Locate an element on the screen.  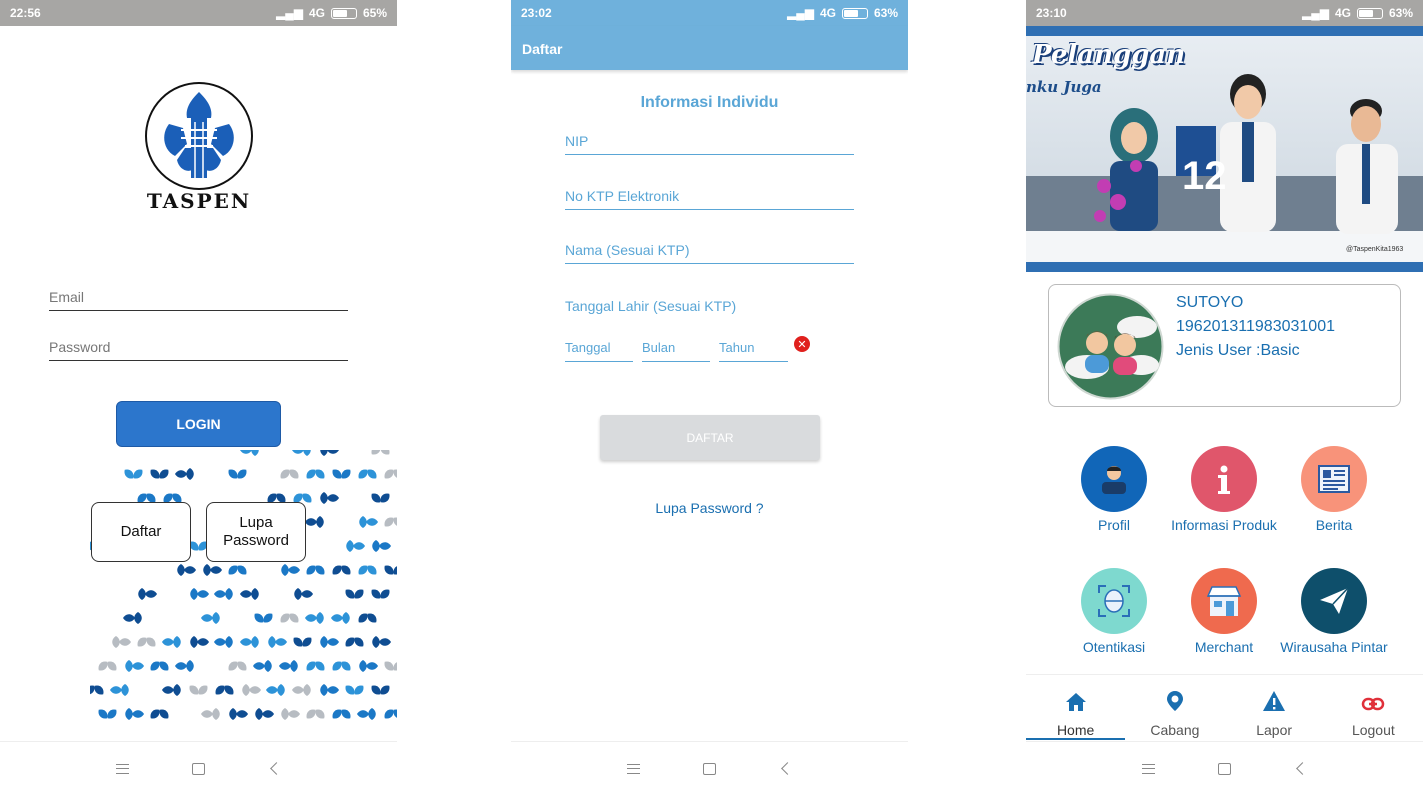
lupa-password-button: Lupa Password is located at coordinates (256, 532).